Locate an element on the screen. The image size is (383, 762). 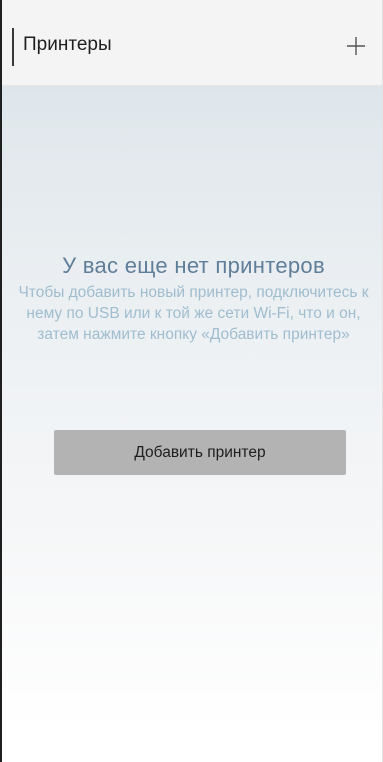
plus-icon is located at coordinates (356, 46).